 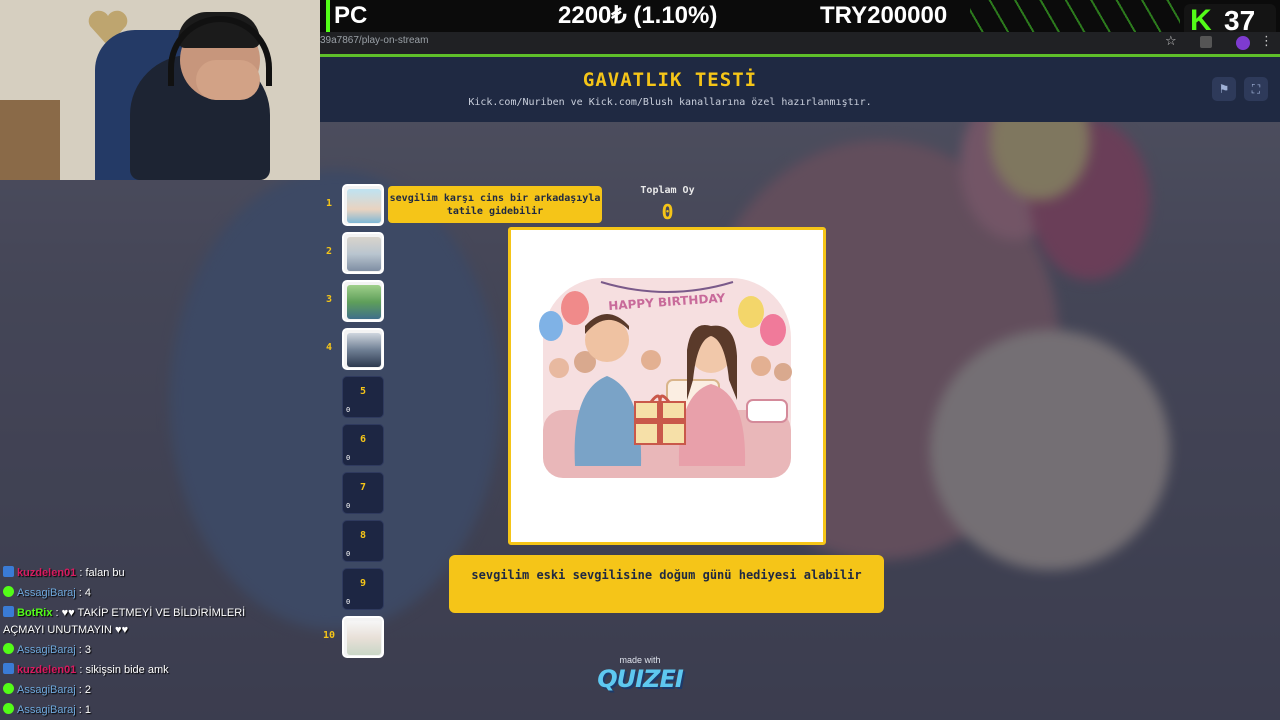 I want to click on chat-message: AssagiBaraj : 1, so click(x=47, y=709).